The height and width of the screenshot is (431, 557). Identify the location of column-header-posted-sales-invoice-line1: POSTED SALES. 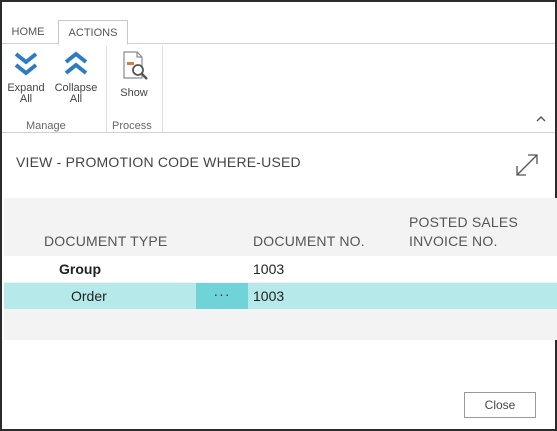
(463, 222).